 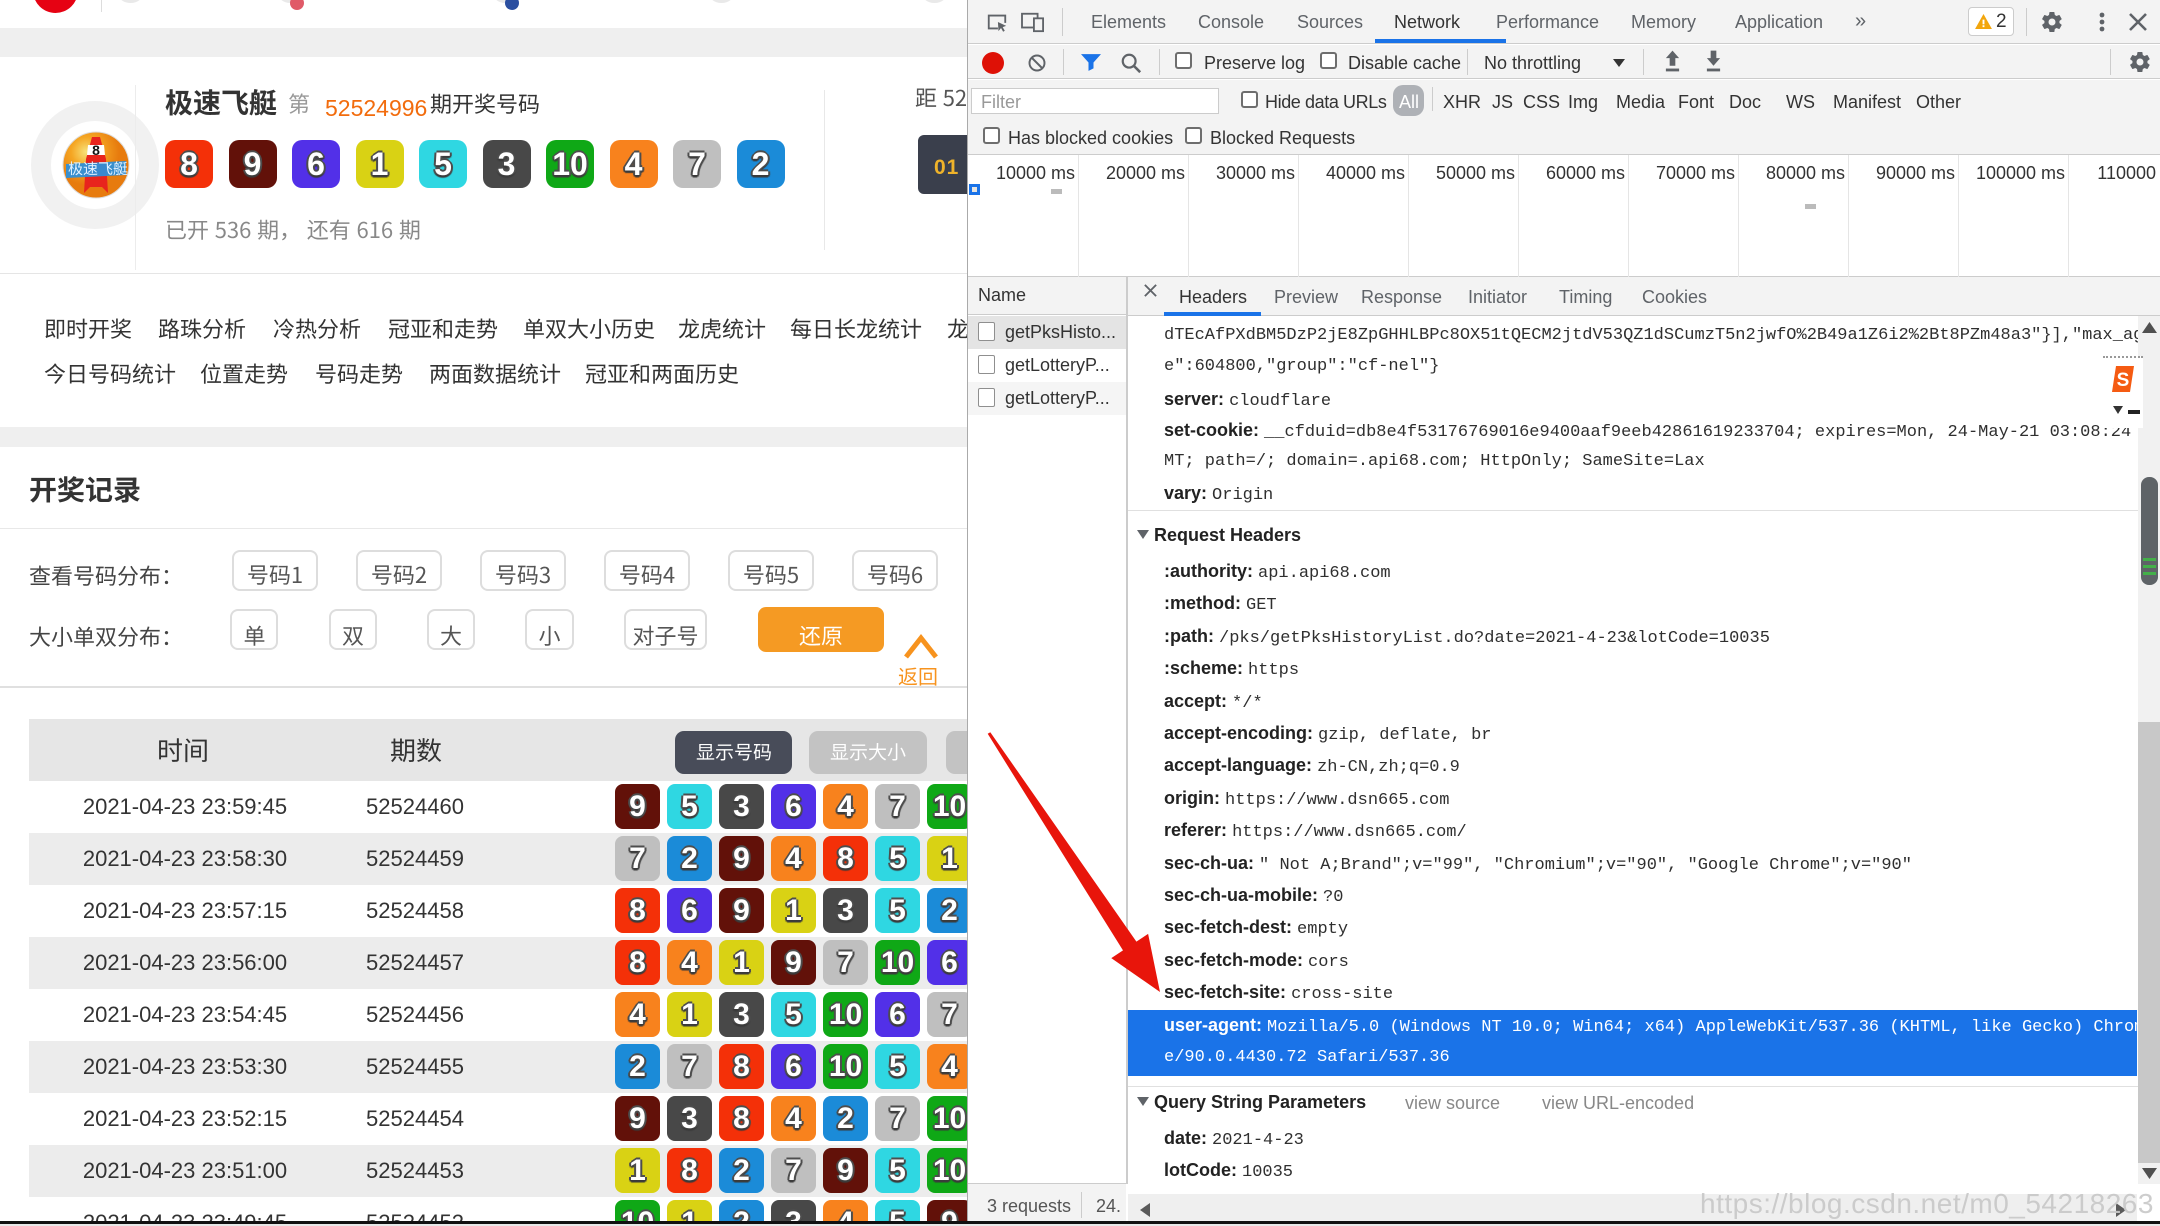 I want to click on svg-text: S, so click(x=2123, y=380).